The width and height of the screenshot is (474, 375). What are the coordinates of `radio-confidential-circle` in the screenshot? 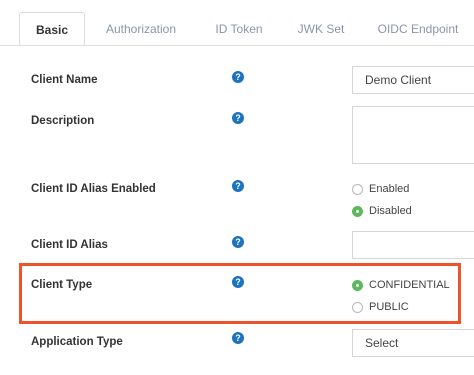 It's located at (357, 285).